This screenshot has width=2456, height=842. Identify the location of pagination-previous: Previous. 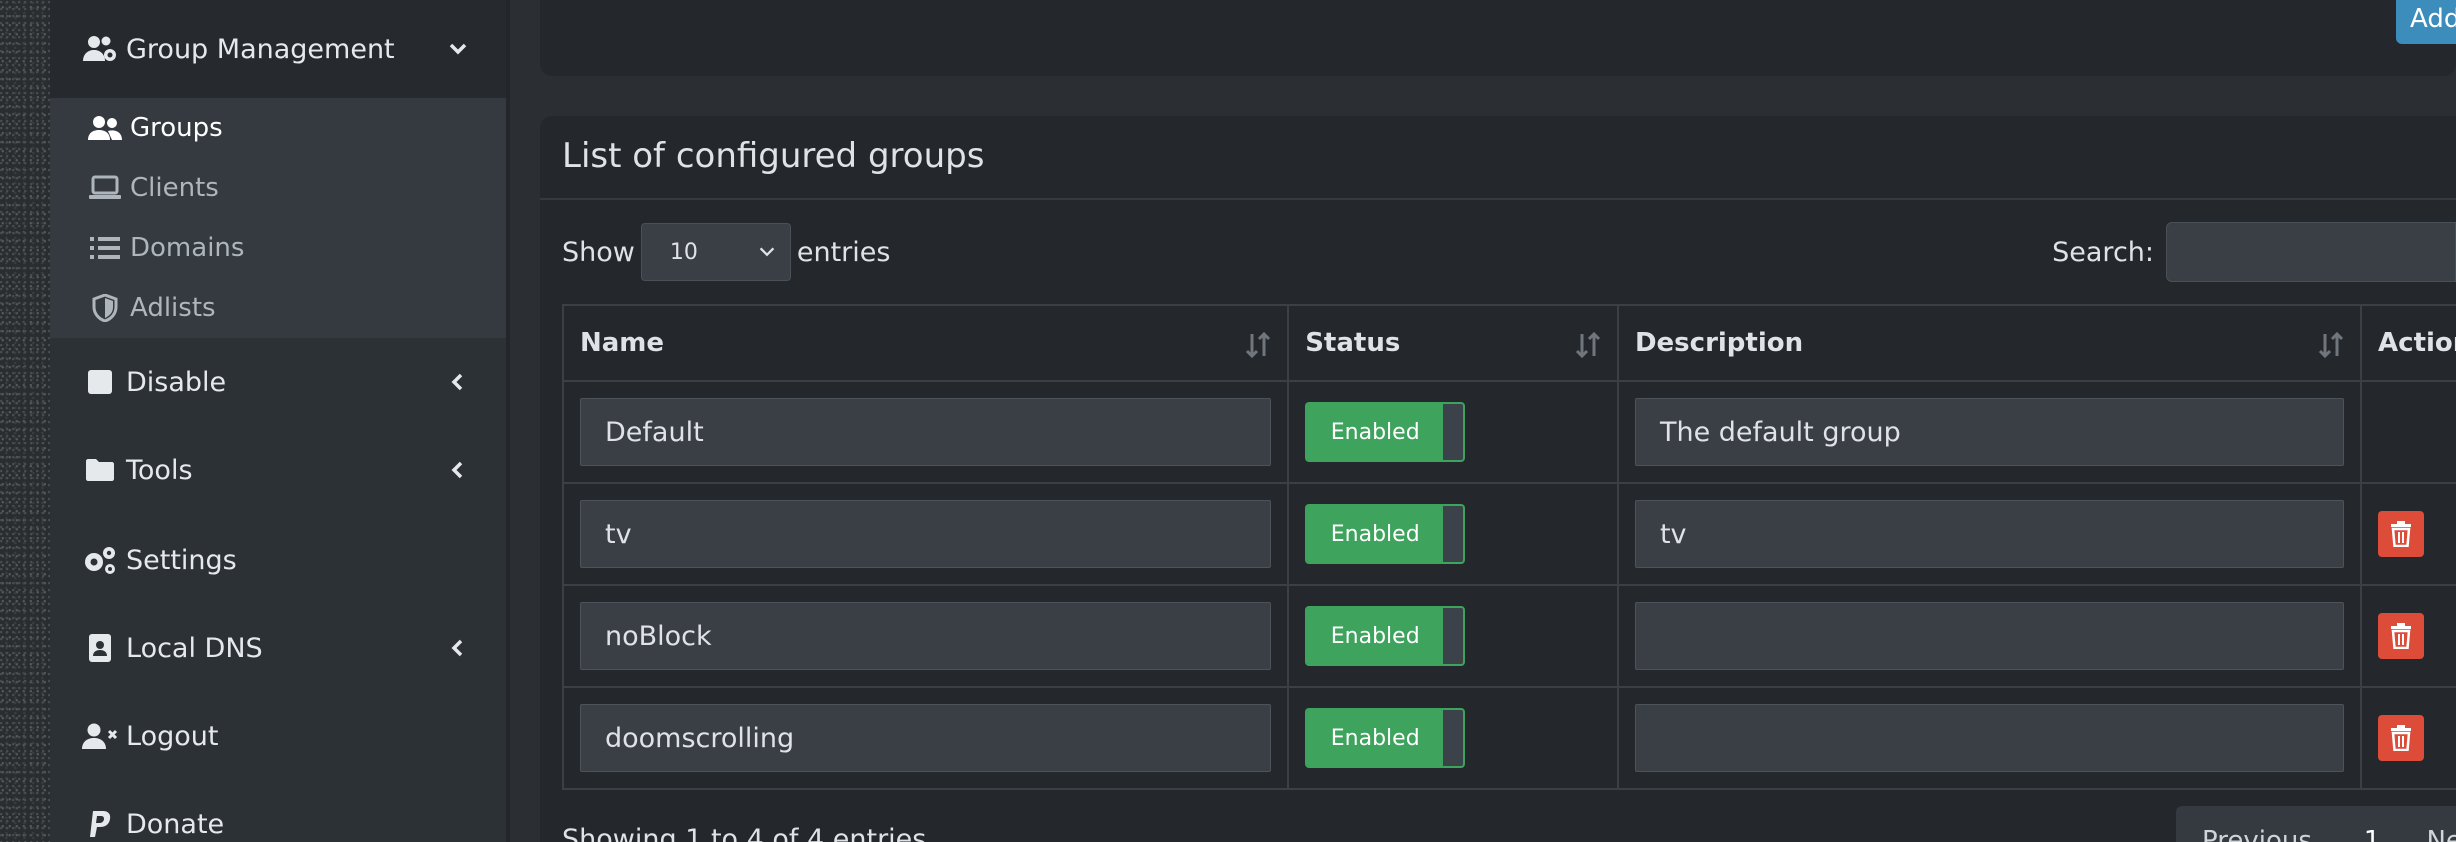
(2257, 834).